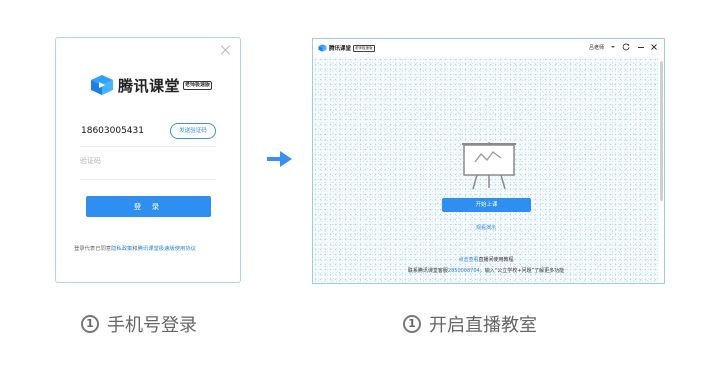 Image resolution: width=724 pixels, height=375 pixels. I want to click on refresh-icon, so click(626, 47).